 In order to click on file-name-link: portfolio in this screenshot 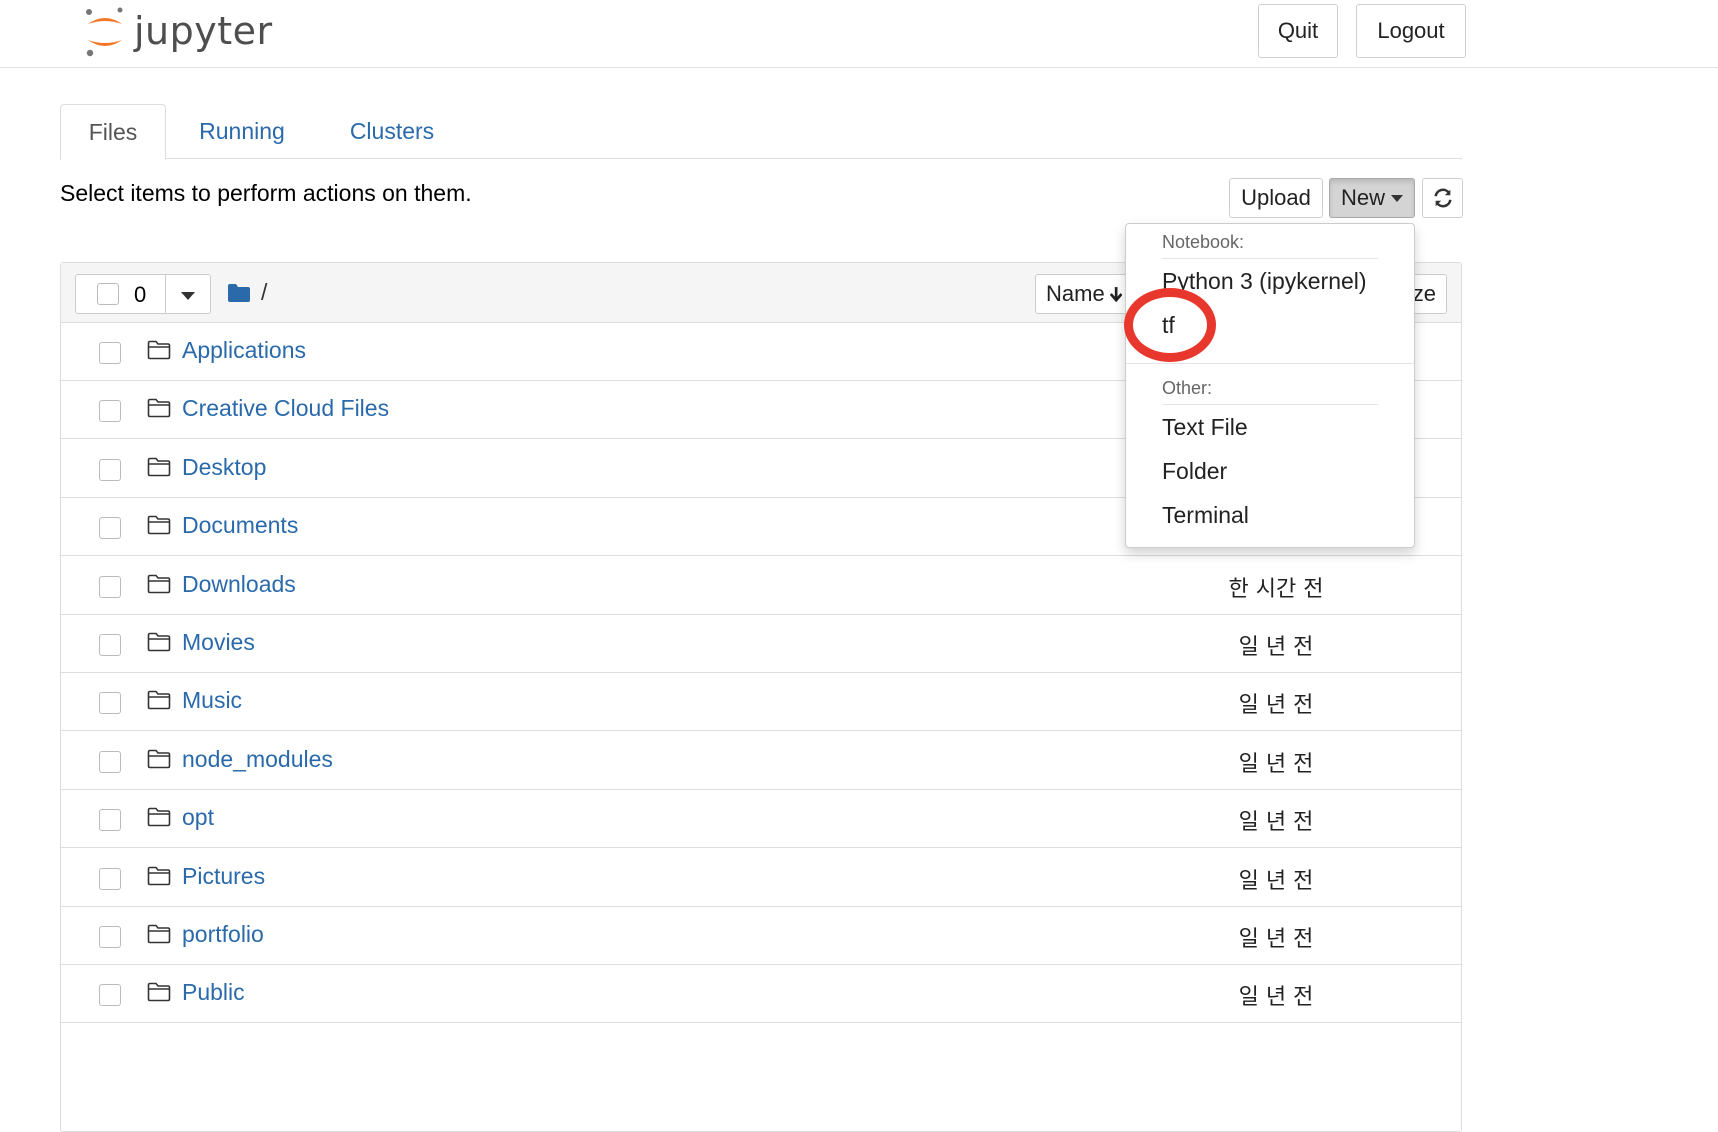, I will do `click(223, 934)`.